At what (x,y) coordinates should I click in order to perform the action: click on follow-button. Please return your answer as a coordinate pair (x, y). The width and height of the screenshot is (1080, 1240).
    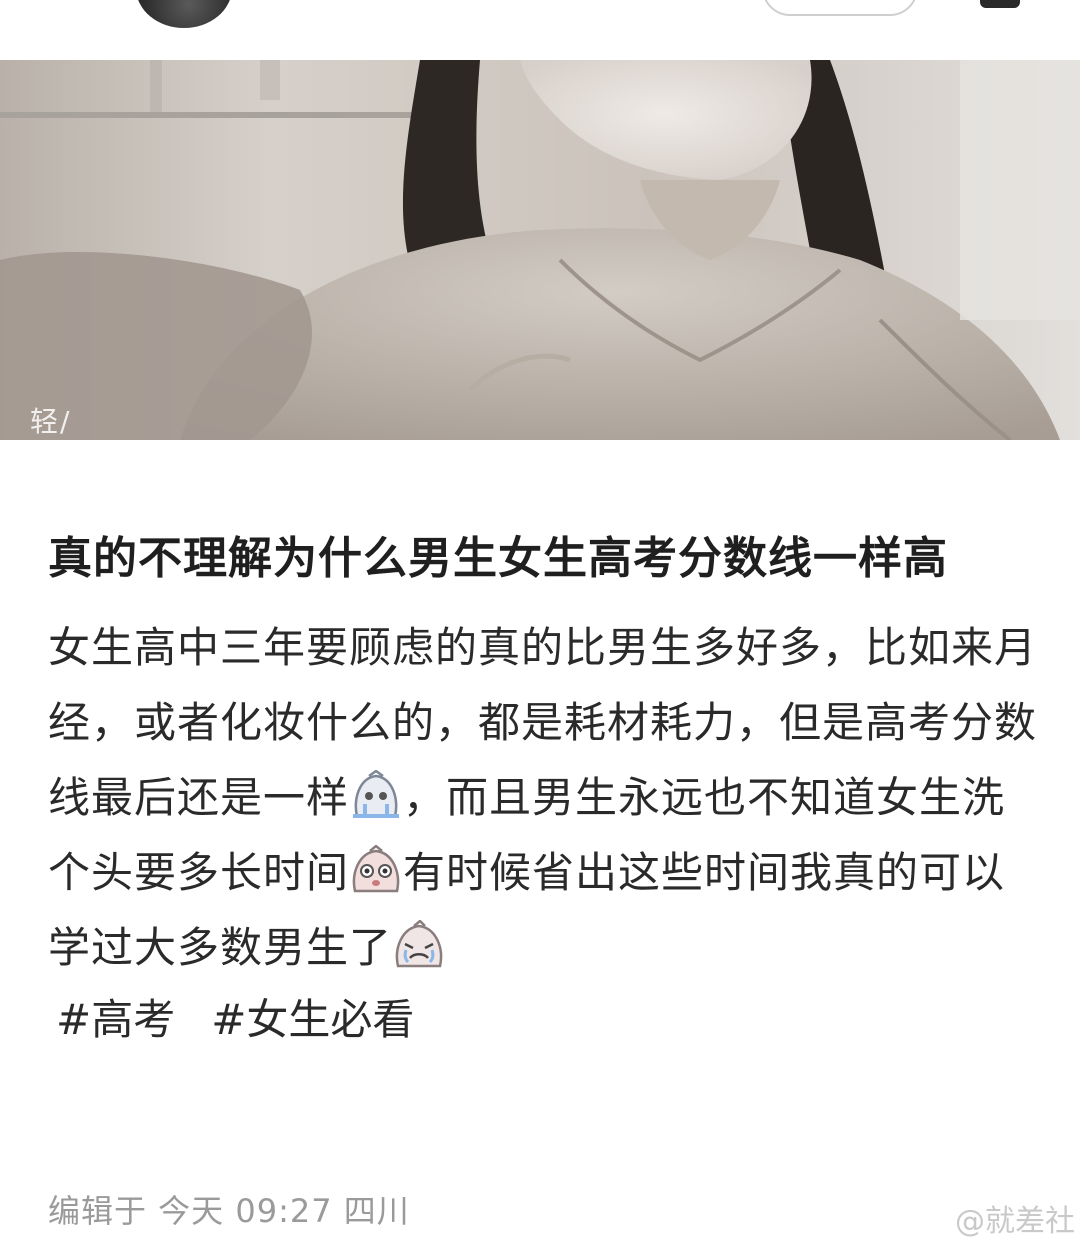
    Looking at the image, I should click on (840, 8).